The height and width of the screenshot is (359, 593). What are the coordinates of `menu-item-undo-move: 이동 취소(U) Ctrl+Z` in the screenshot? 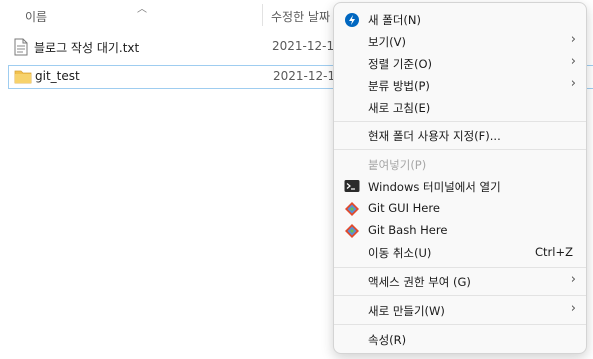 It's located at (461, 252).